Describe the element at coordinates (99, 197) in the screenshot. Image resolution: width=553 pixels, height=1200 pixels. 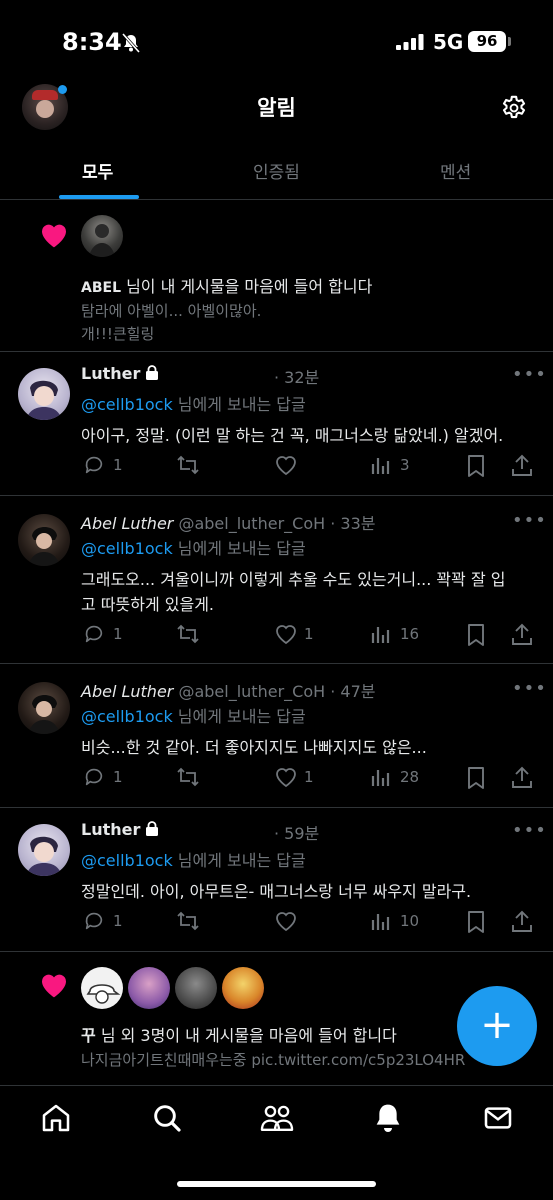
I see `active-tab-indicator` at that location.